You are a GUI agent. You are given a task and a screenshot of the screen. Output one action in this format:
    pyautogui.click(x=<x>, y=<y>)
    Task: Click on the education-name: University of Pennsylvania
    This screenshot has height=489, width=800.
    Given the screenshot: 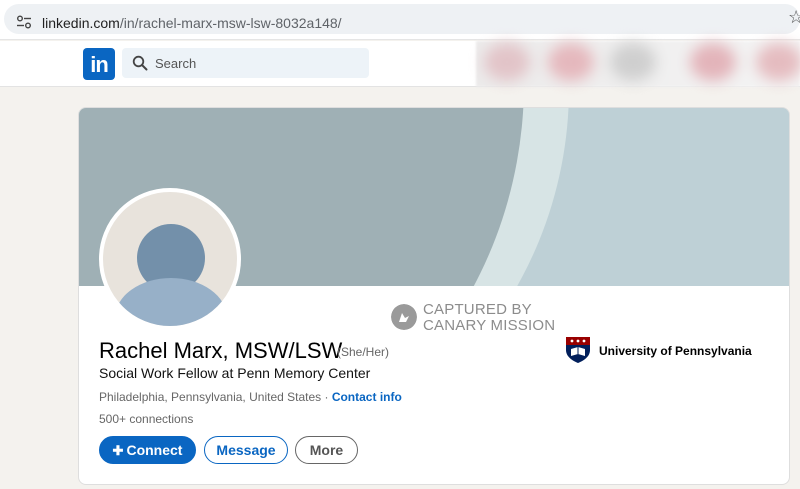 What is the action you would take?
    pyautogui.click(x=675, y=351)
    